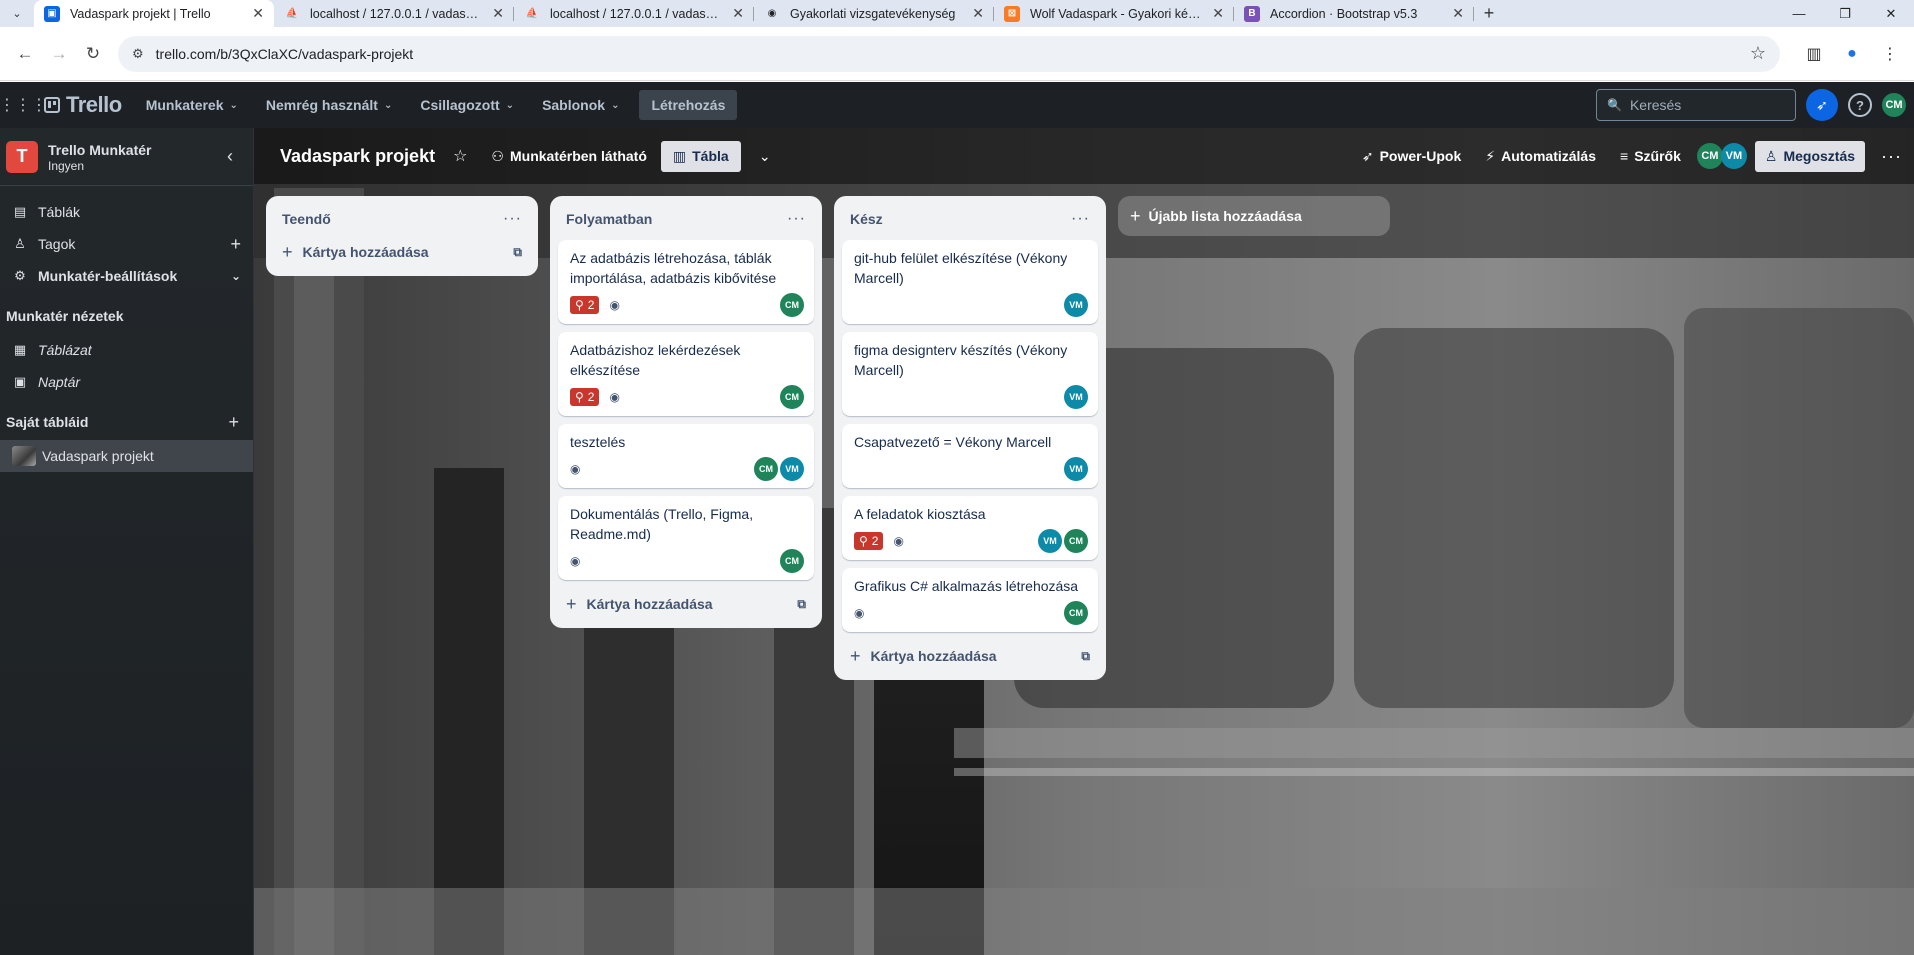 The image size is (1914, 955). Describe the element at coordinates (357, 156) in the screenshot. I see `board-title: Vadaspark projekt` at that location.